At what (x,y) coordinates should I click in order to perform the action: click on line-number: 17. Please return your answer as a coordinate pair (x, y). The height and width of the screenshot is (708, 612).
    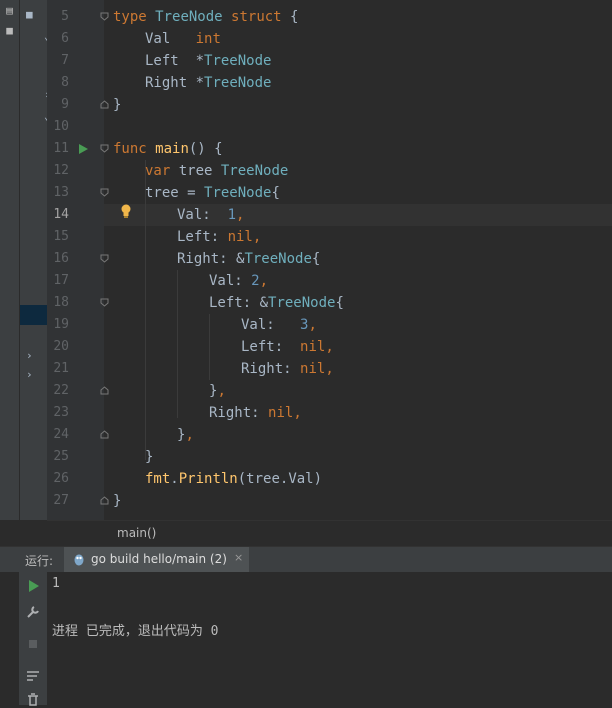
    Looking at the image, I should click on (61, 280).